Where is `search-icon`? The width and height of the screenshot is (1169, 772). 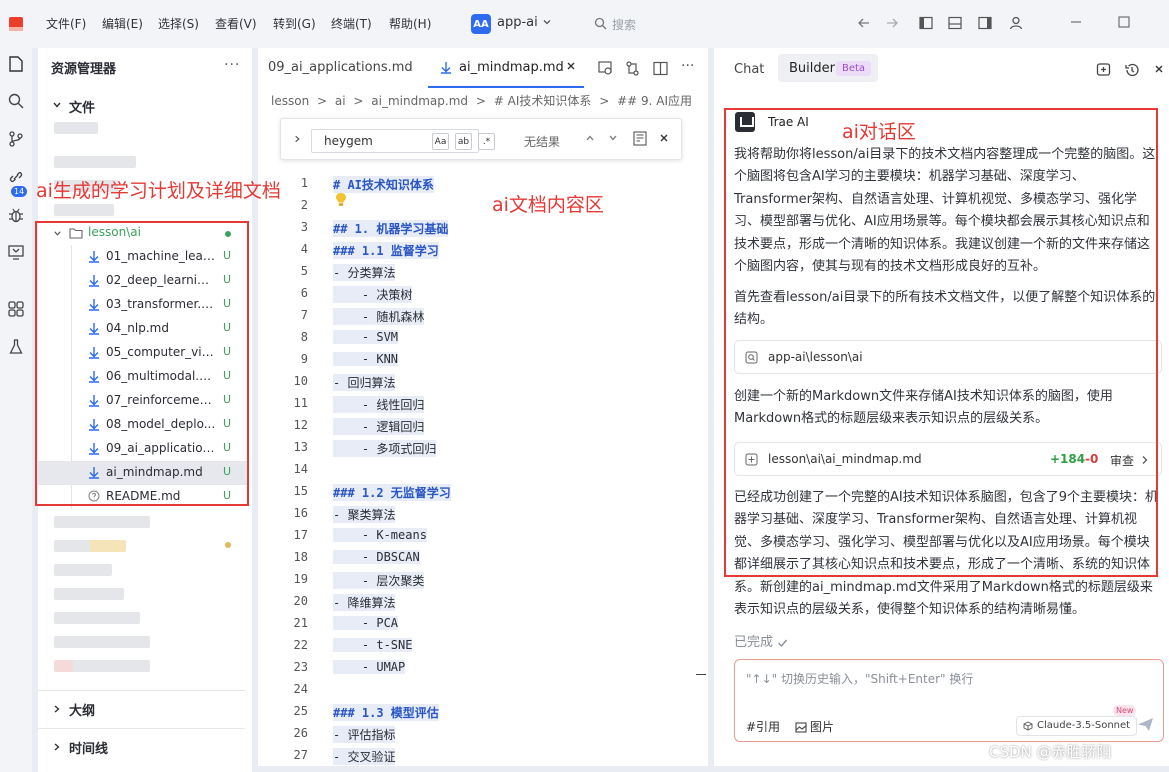
search-icon is located at coordinates (16, 101).